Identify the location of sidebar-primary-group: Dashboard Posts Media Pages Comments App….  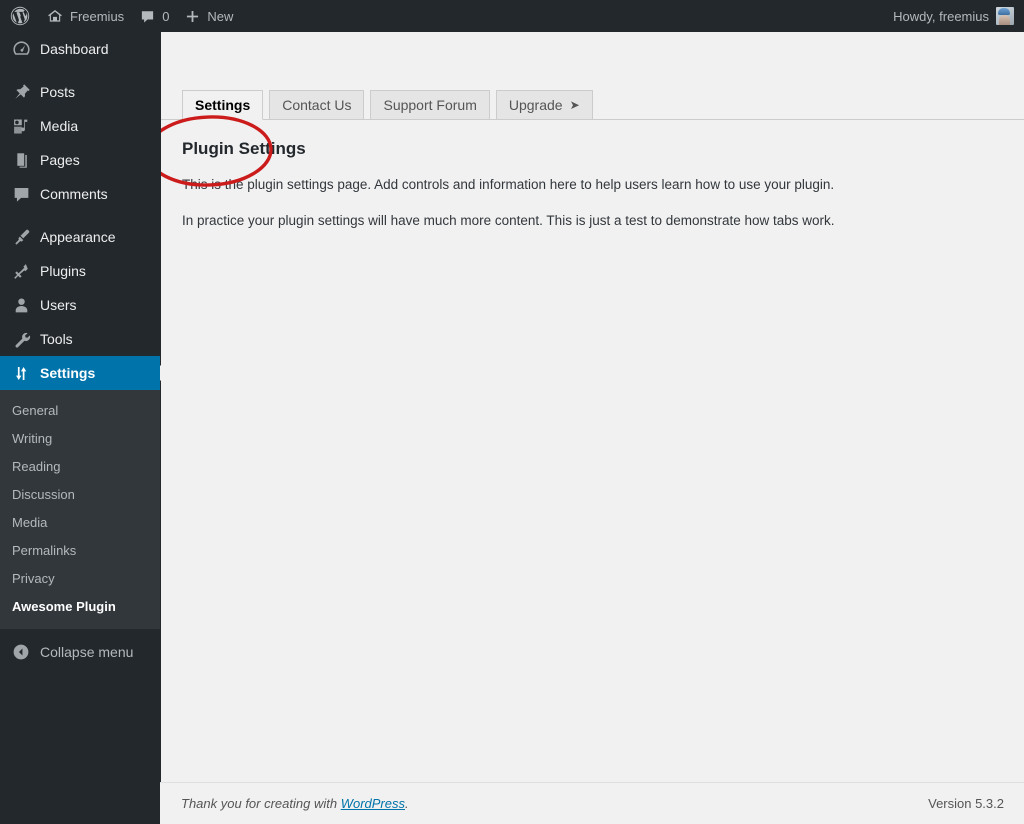
(80, 211).